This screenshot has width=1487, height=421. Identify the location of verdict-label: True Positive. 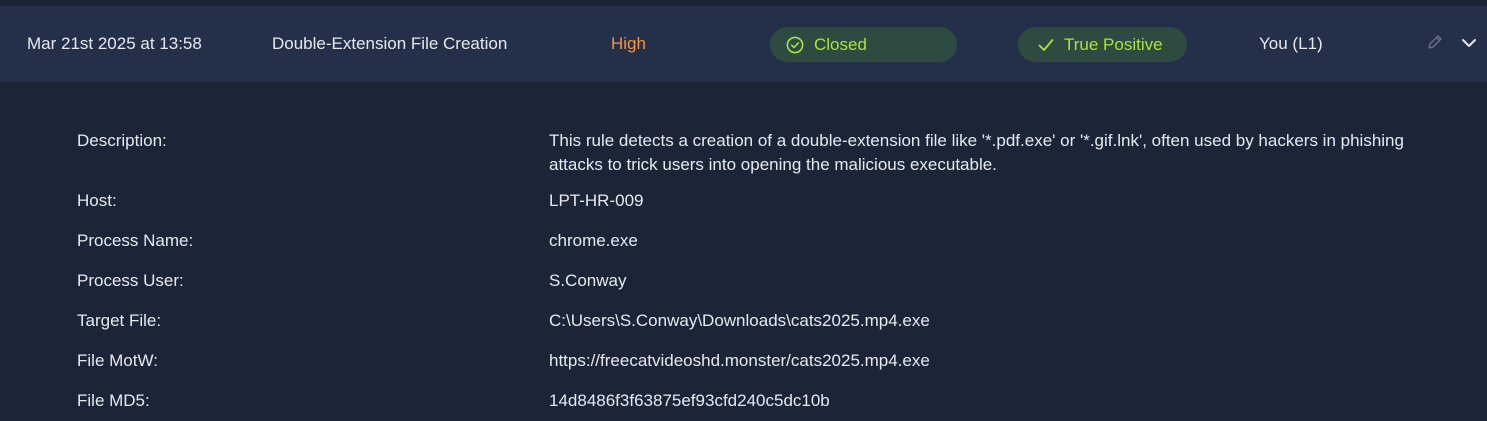
(1113, 44).